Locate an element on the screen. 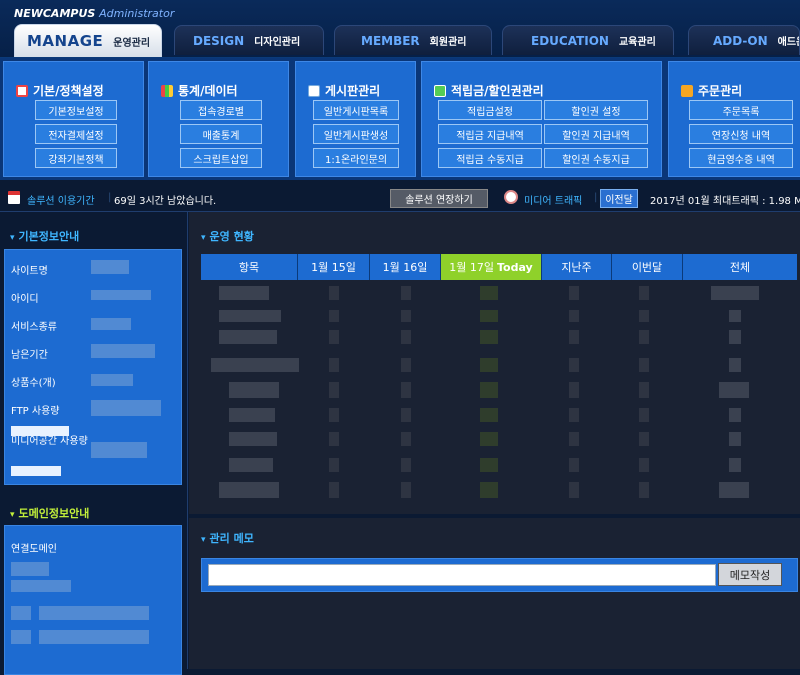  menu-coupon-manual: 할인권 수동지급 is located at coordinates (596, 158).